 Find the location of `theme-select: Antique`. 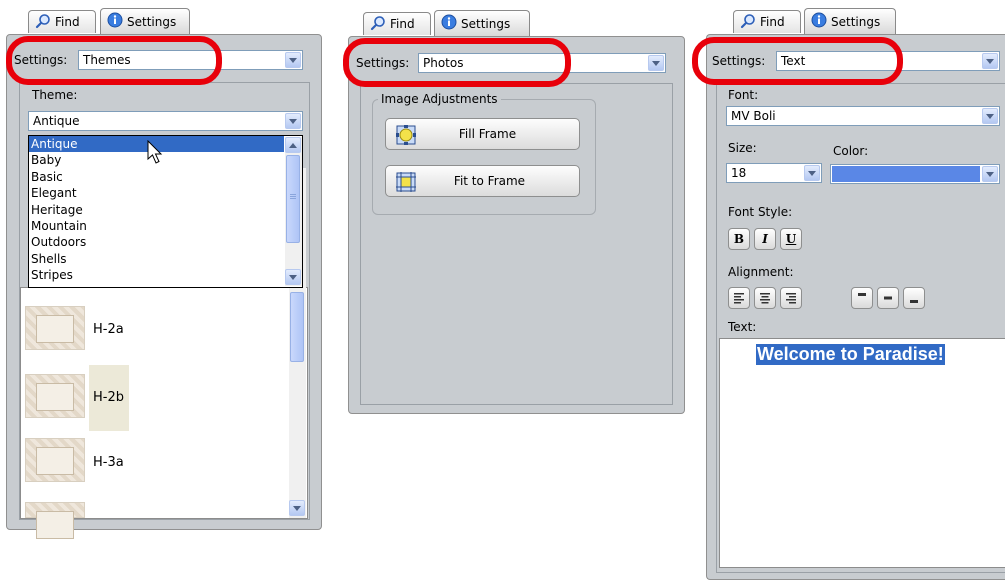

theme-select: Antique is located at coordinates (165, 121).